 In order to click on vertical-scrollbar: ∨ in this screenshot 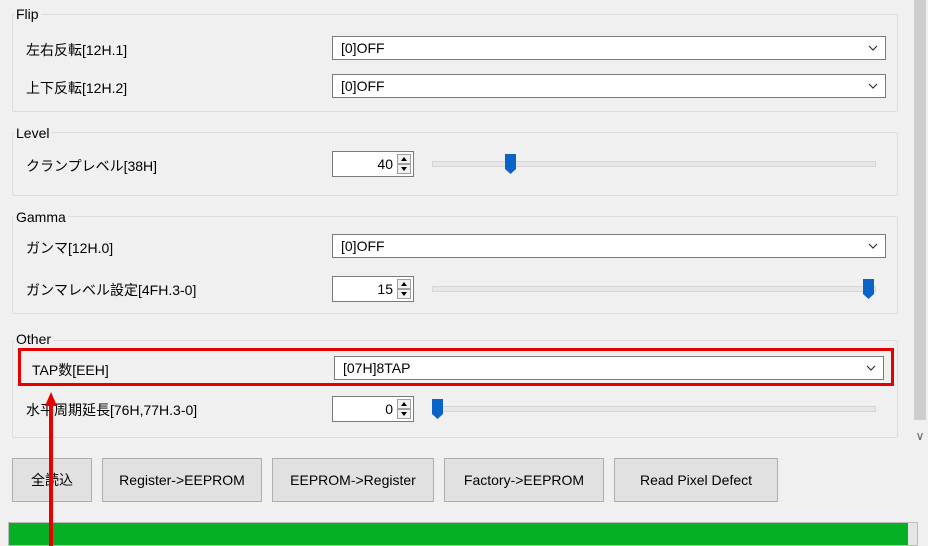, I will do `click(920, 224)`.